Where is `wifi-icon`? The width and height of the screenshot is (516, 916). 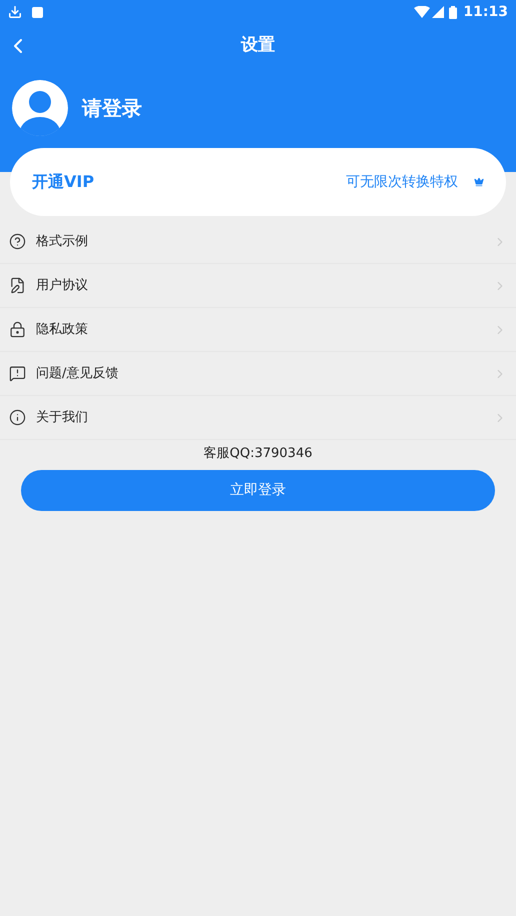 wifi-icon is located at coordinates (422, 12).